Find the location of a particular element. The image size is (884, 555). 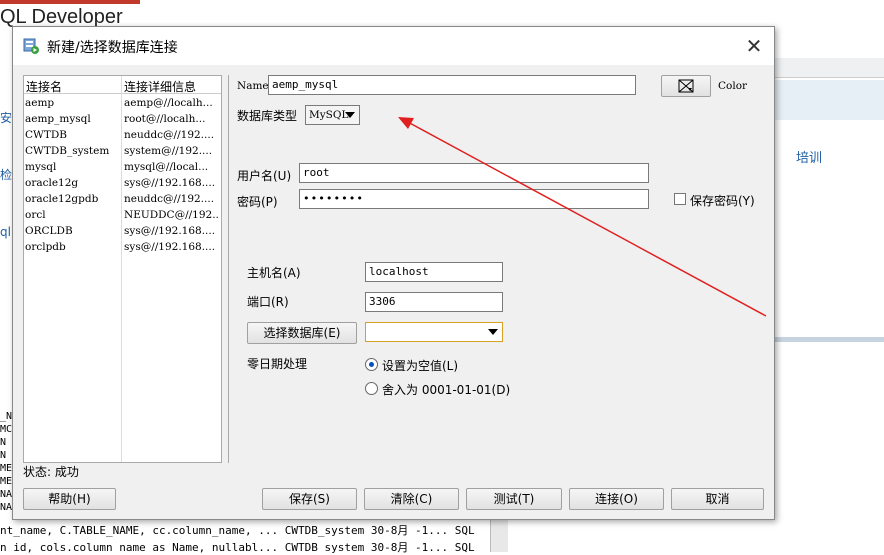

color-label: Color is located at coordinates (733, 86).